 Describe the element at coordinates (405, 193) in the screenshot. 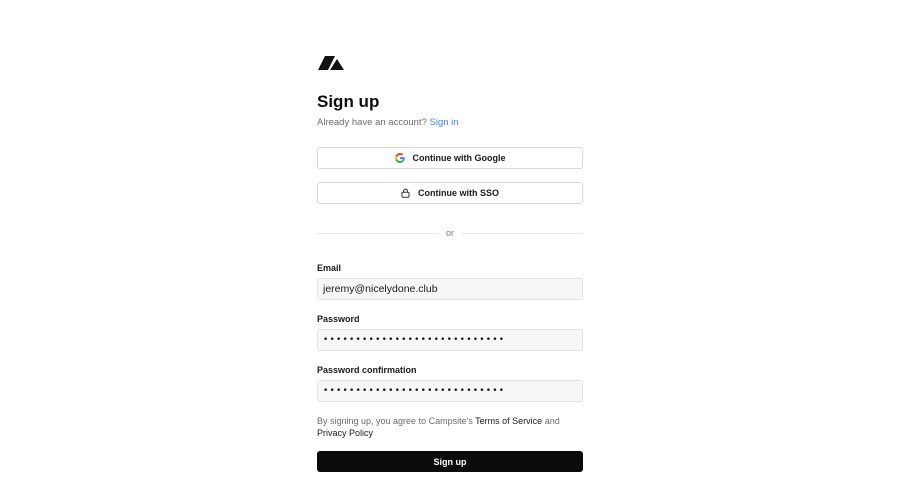

I see `lock-icon` at that location.